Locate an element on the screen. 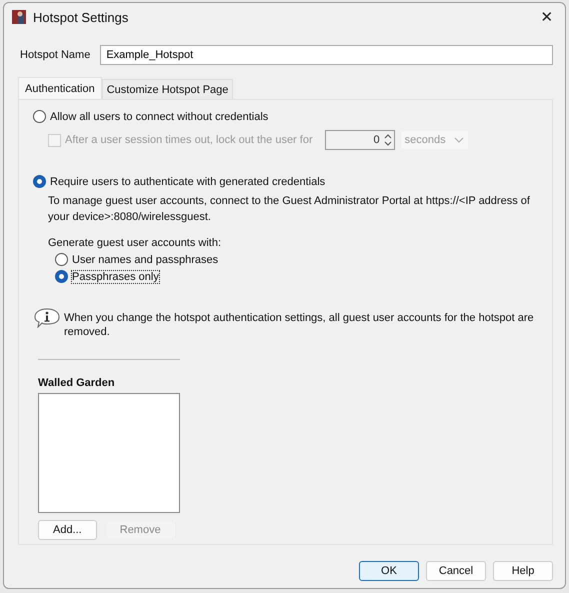  section-label: Generate guest user accounts with: is located at coordinates (135, 243).